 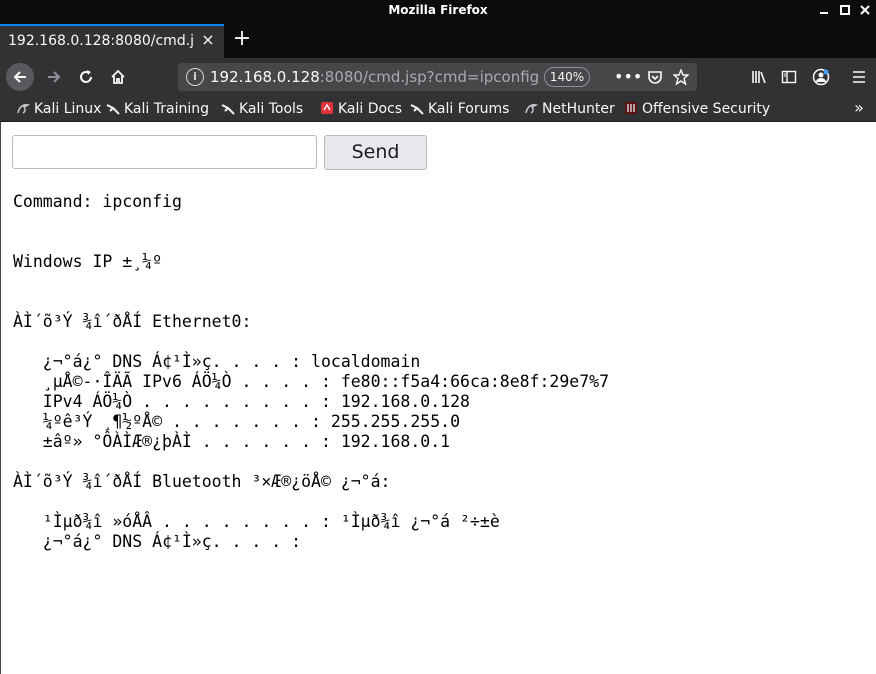 What do you see at coordinates (68, 109) in the screenshot?
I see `bookmark-label: Kali Linux` at bounding box center [68, 109].